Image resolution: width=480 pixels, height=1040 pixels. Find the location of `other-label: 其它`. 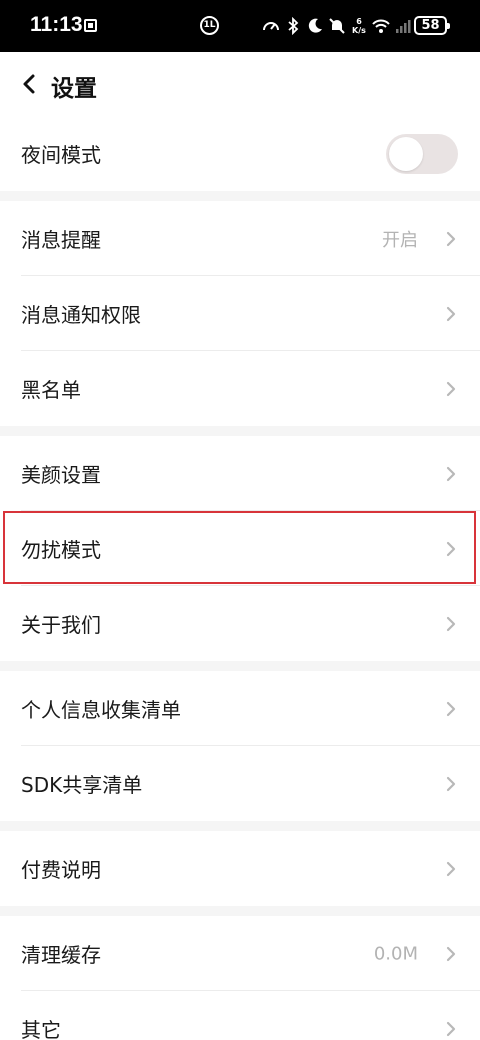

other-label: 其它 is located at coordinates (41, 1029).